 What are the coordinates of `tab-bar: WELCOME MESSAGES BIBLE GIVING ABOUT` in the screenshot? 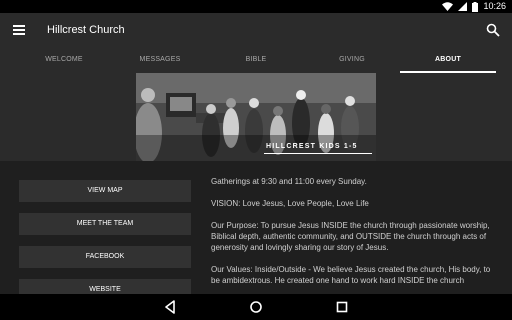 It's located at (256, 60).